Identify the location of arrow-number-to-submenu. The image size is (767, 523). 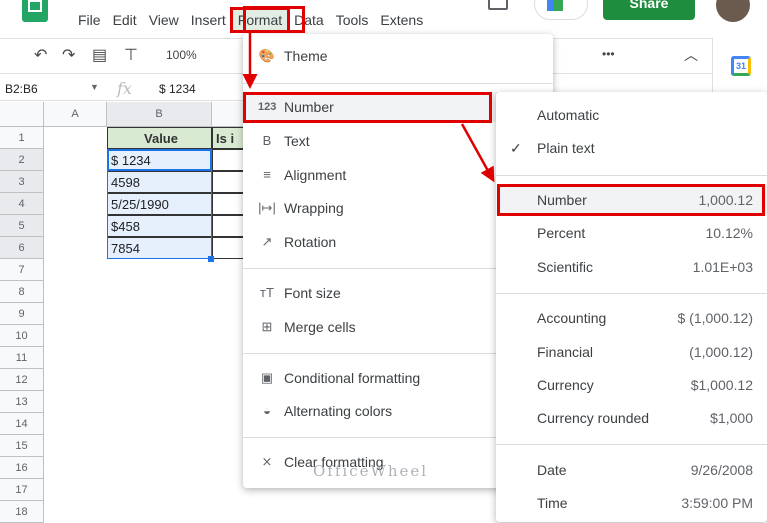
(477, 153).